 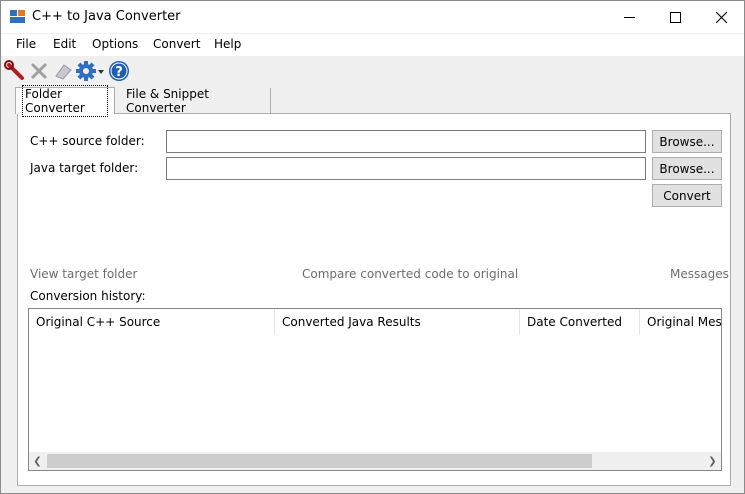 What do you see at coordinates (84, 168) in the screenshot?
I see `target-folder-label: Java target folder:` at bounding box center [84, 168].